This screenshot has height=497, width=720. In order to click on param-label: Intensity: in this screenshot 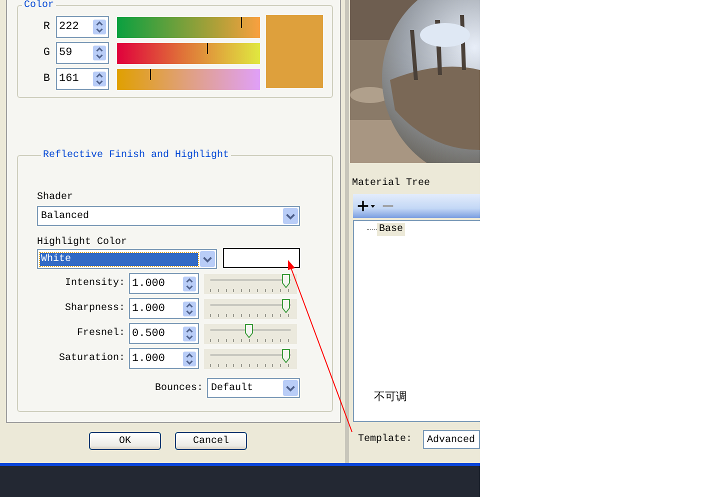, I will do `click(95, 283)`.